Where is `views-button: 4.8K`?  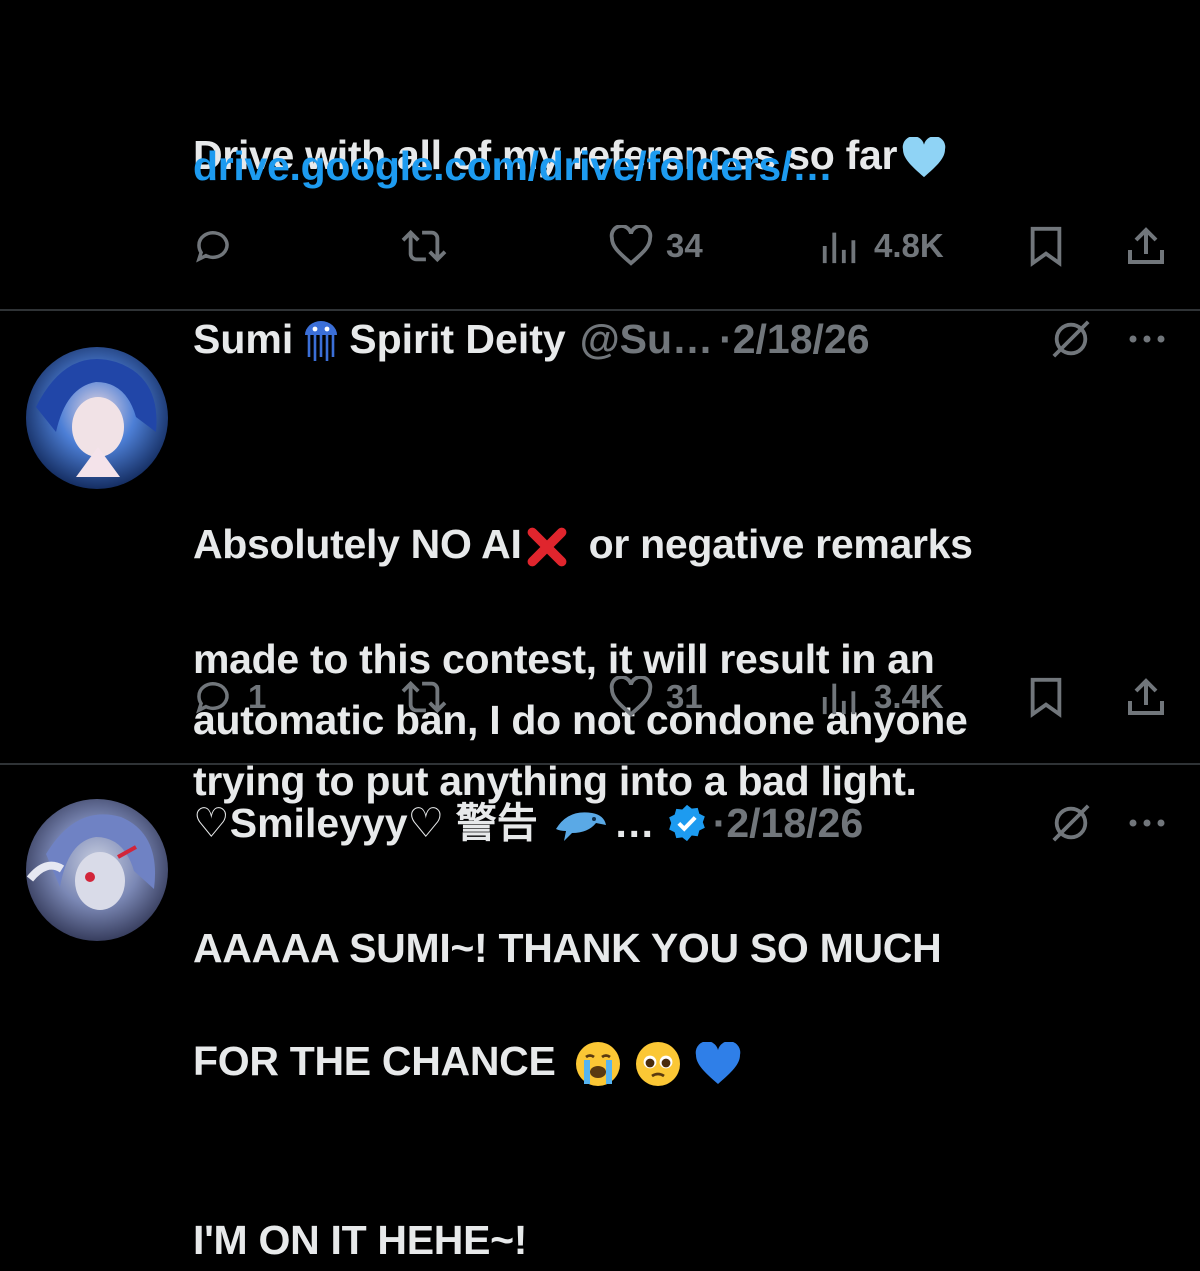 views-button: 4.8K is located at coordinates (881, 246).